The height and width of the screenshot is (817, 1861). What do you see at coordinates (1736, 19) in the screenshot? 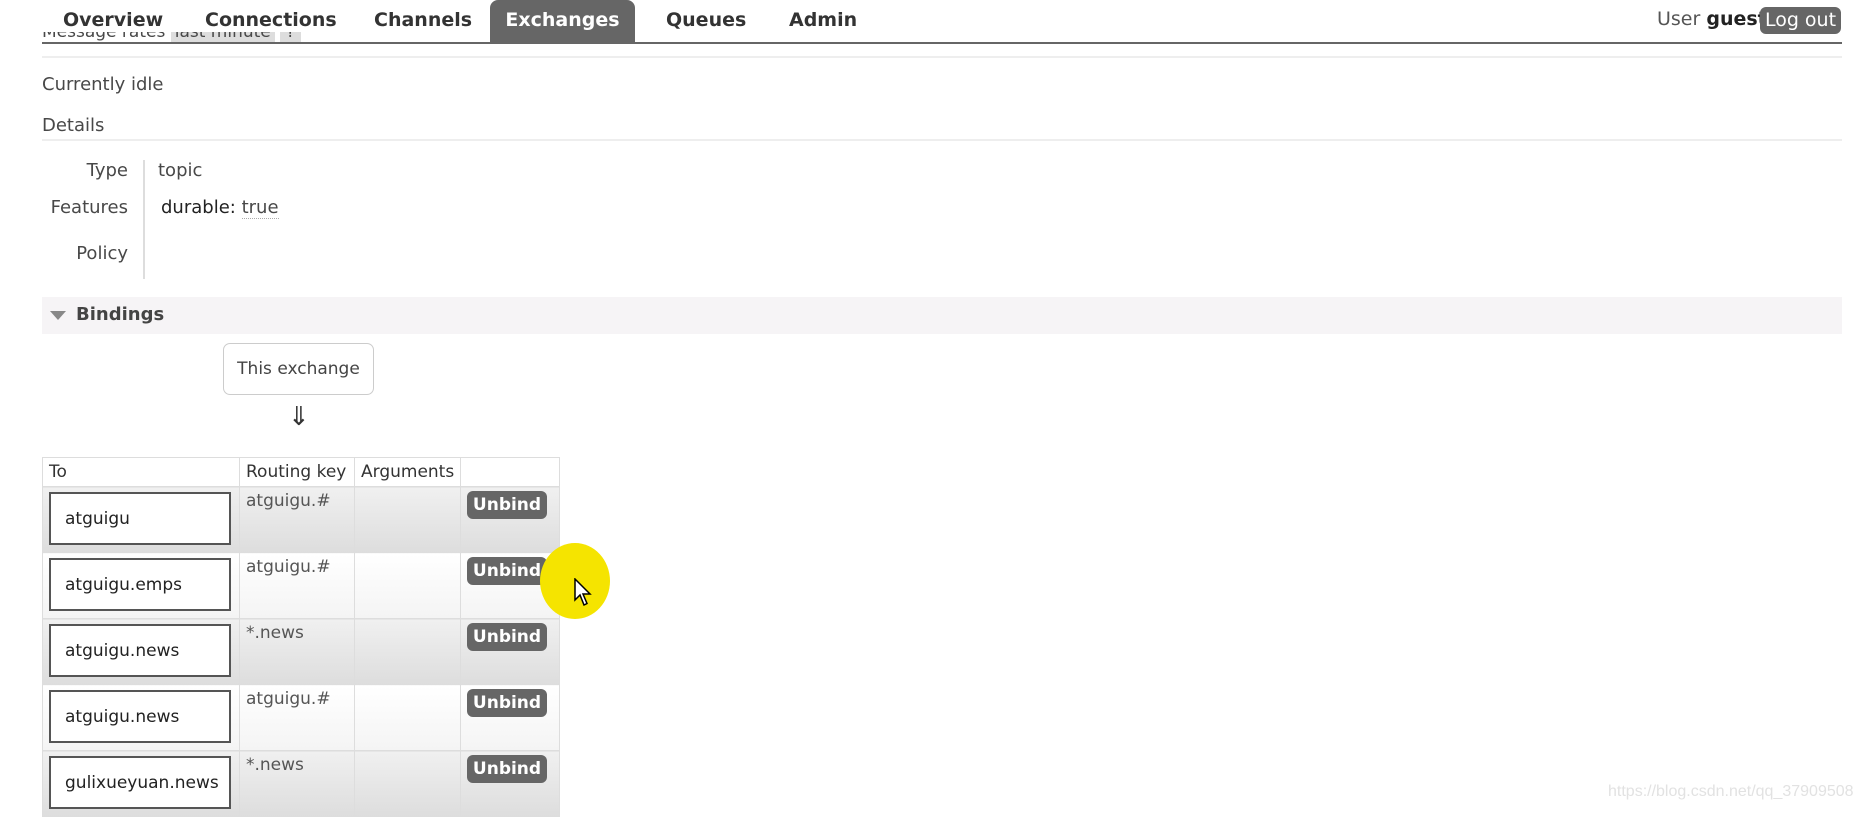
I see `user-name: guest` at bounding box center [1736, 19].